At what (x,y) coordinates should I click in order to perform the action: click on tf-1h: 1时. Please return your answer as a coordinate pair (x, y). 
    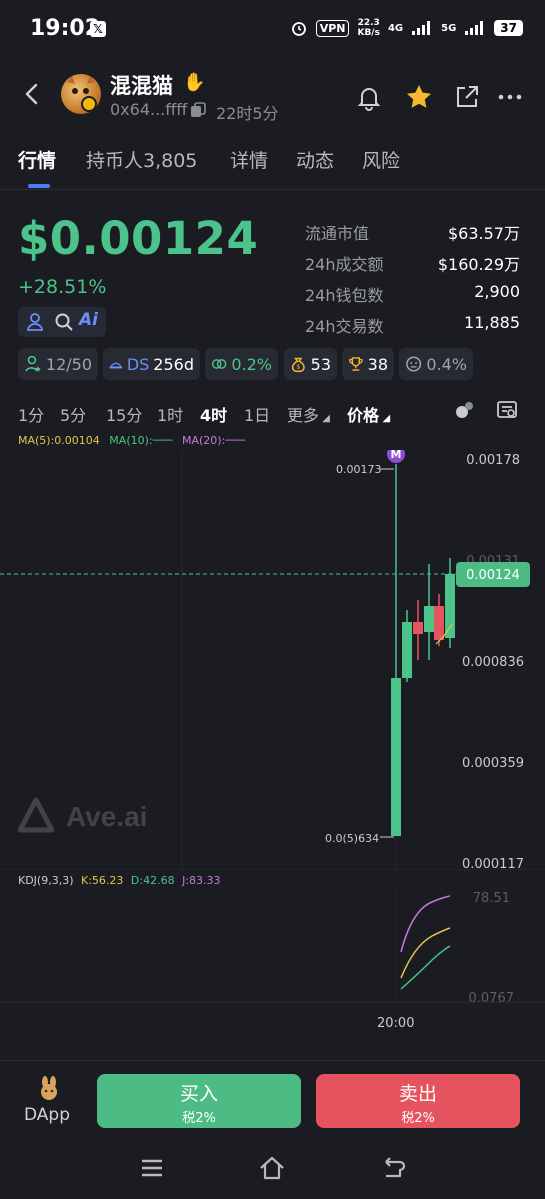
    Looking at the image, I should click on (170, 414).